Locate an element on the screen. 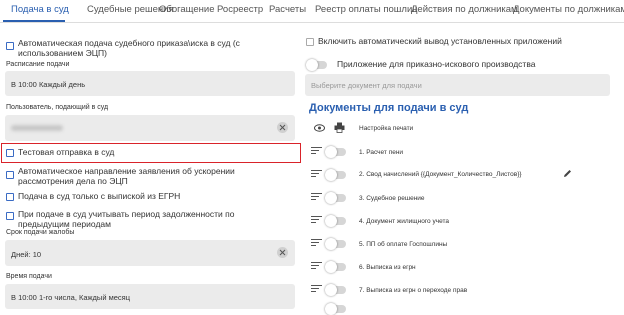 This screenshot has width=624, height=315. doc-toggle-partial is located at coordinates (335, 309).